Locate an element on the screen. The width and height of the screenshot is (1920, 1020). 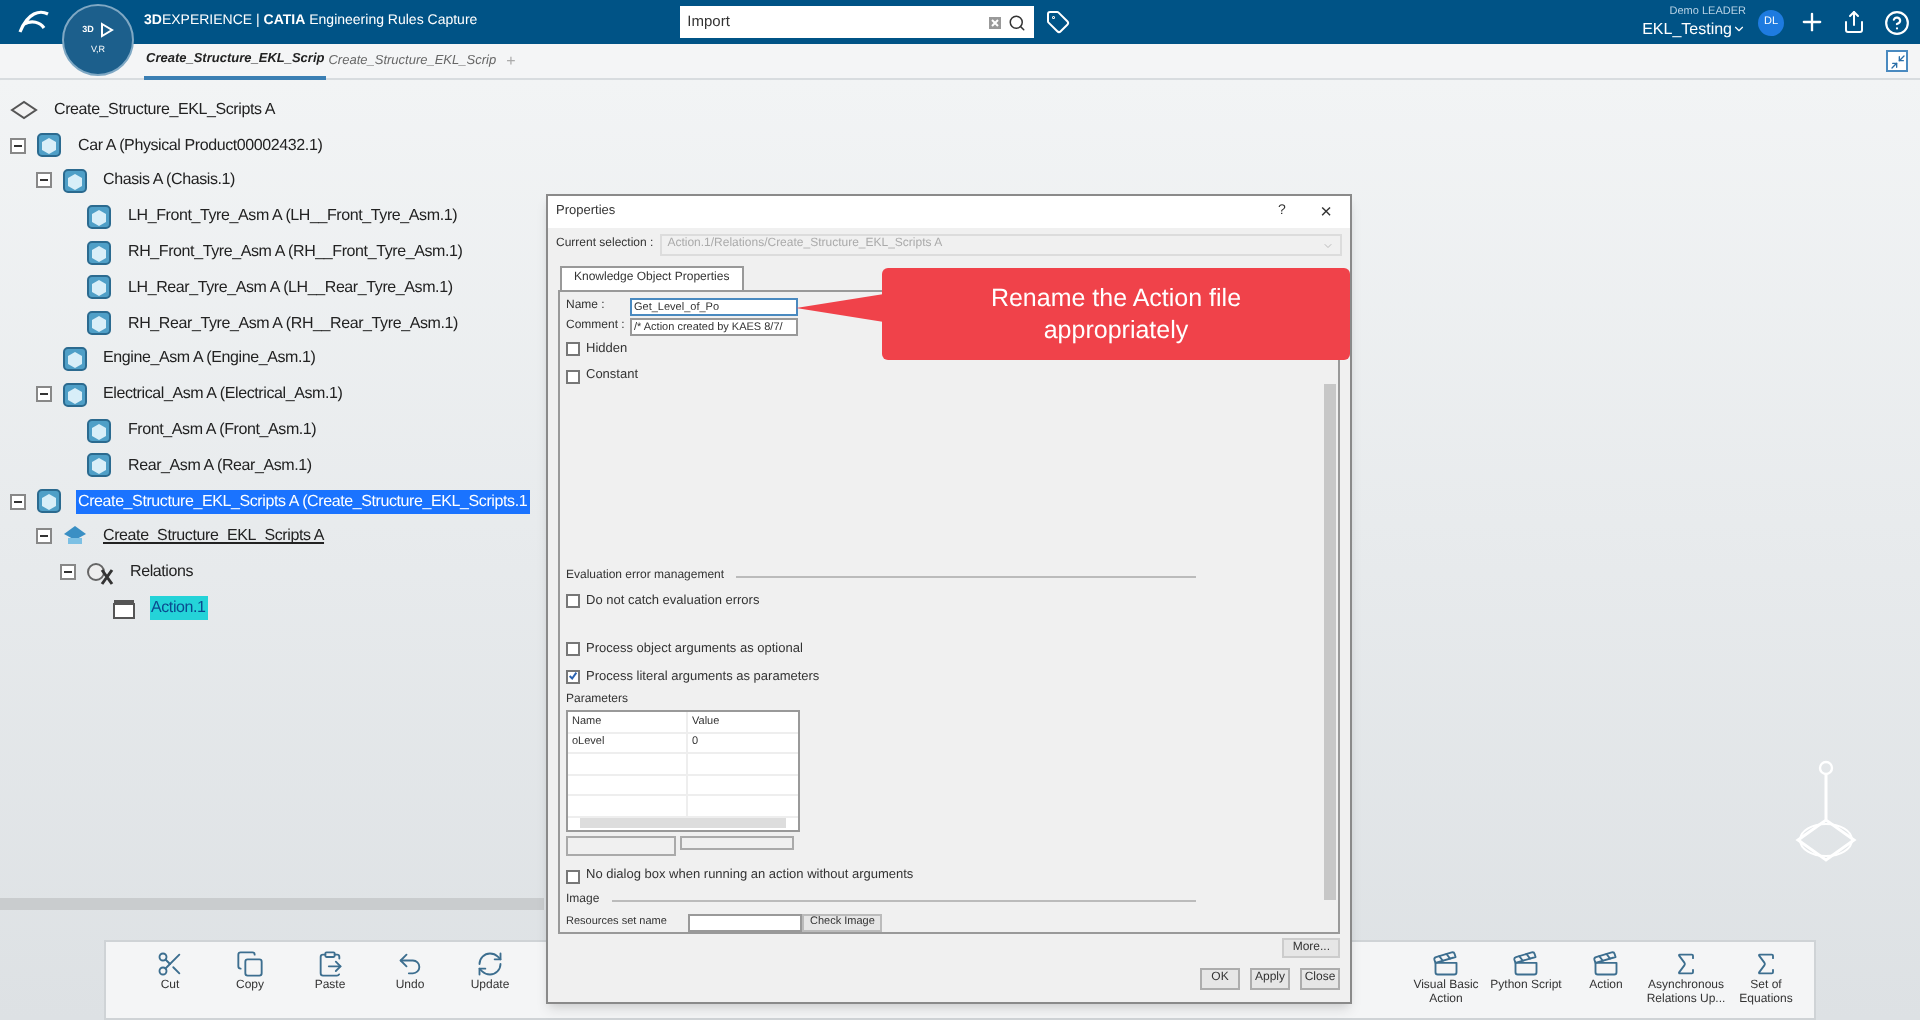
table-scrollbar is located at coordinates (683, 823).